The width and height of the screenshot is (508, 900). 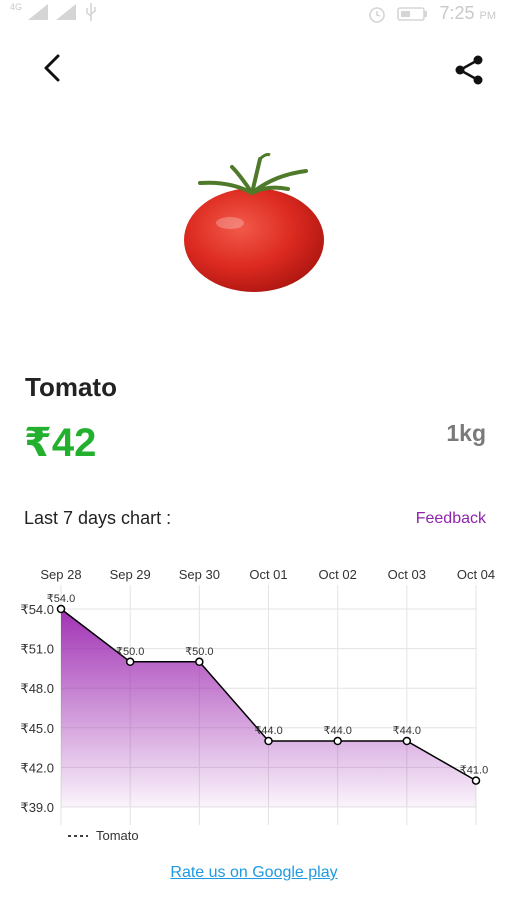 What do you see at coordinates (268, 574) in the screenshot?
I see `x-tick-label: Oct 01` at bounding box center [268, 574].